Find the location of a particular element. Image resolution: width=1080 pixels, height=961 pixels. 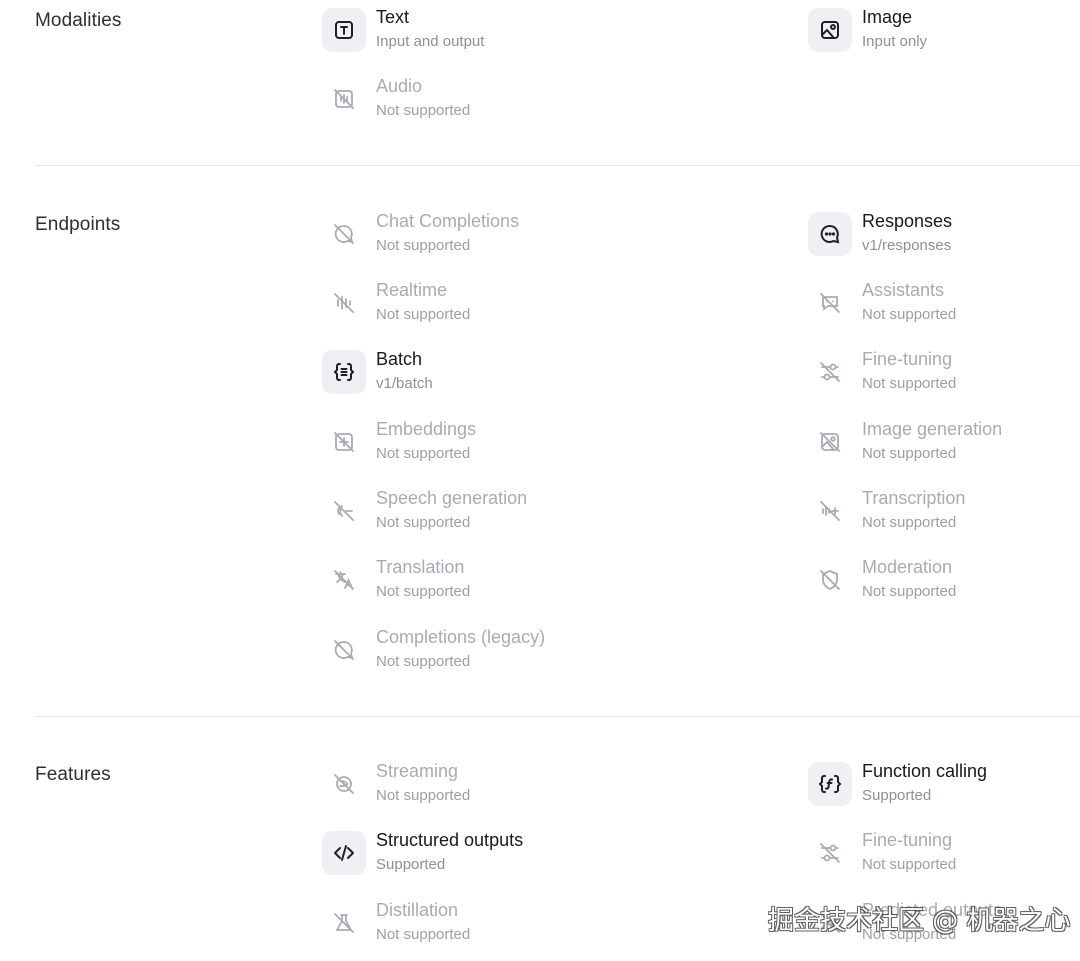

section-title-modalities: Modalities is located at coordinates (78, 20).